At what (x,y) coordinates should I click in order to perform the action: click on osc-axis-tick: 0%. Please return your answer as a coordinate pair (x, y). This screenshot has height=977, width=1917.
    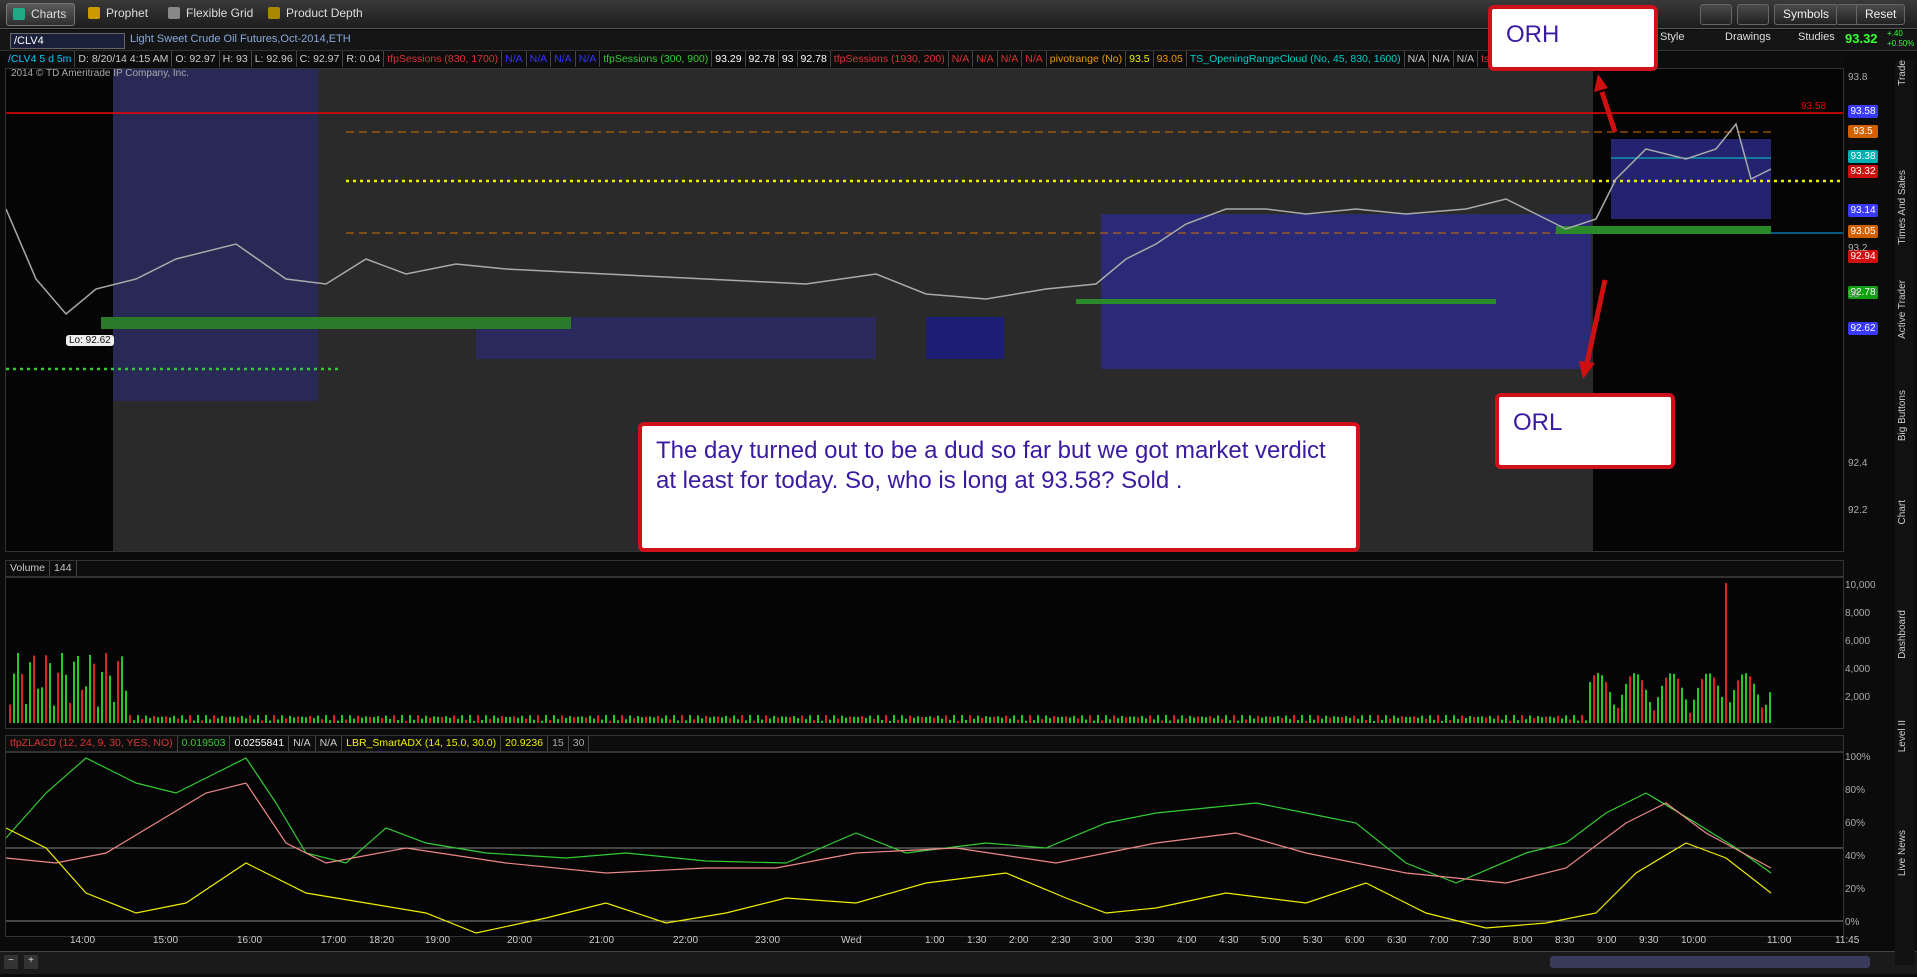
    Looking at the image, I should click on (1852, 922).